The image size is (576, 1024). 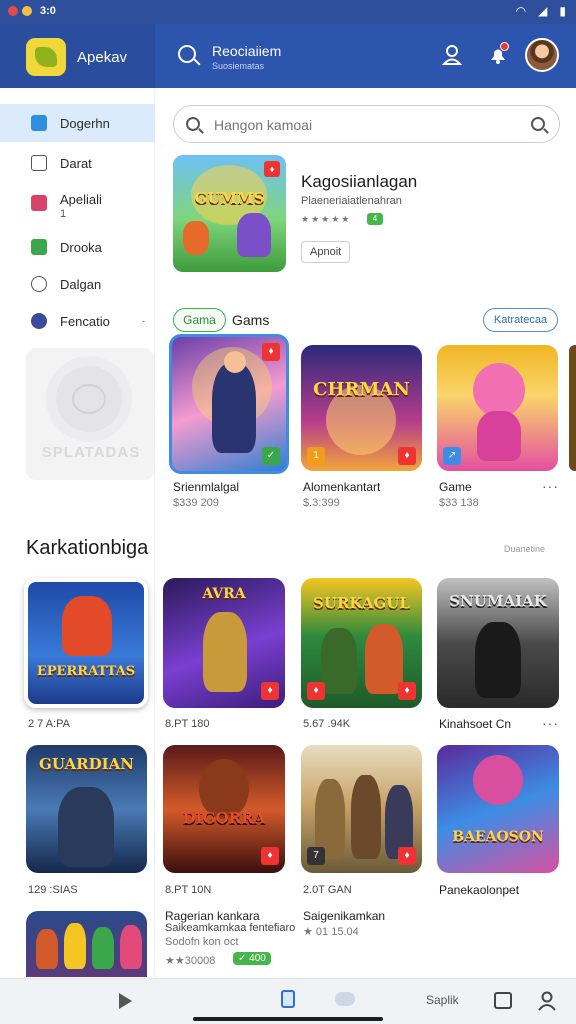 I want to click on home-indicator, so click(x=288, y=1019).